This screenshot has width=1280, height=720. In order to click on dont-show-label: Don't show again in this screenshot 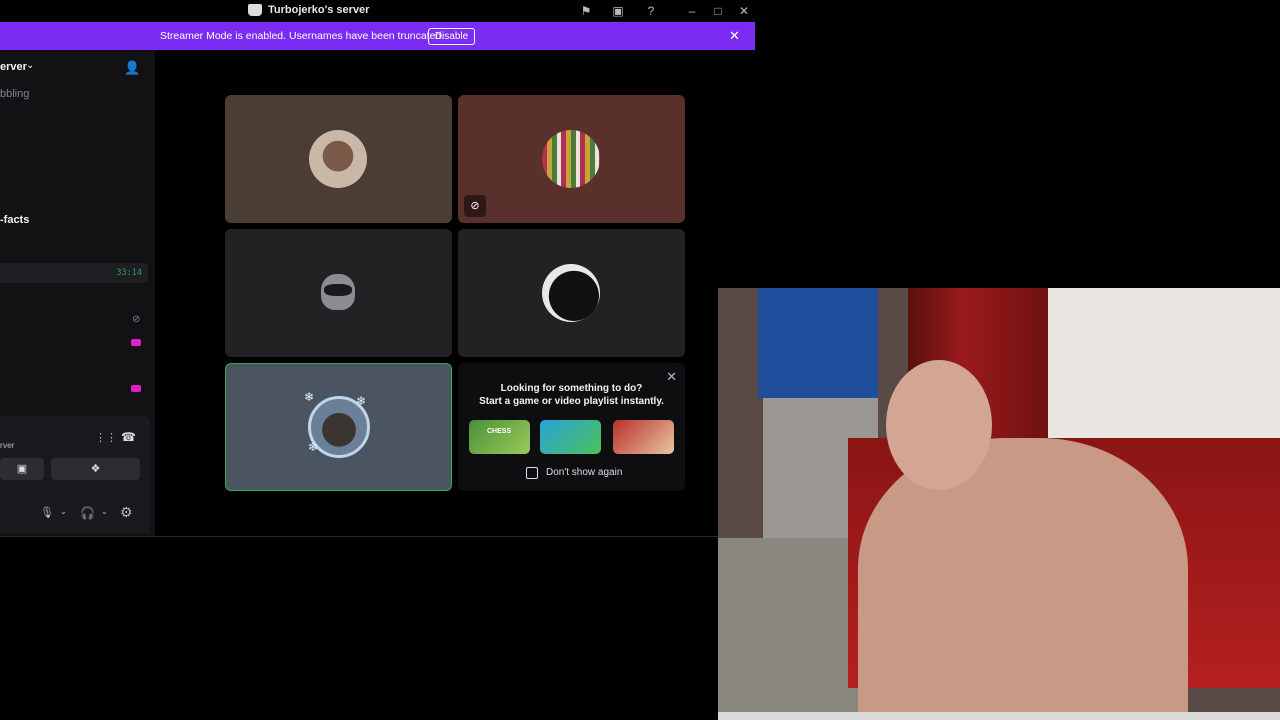, I will do `click(584, 472)`.